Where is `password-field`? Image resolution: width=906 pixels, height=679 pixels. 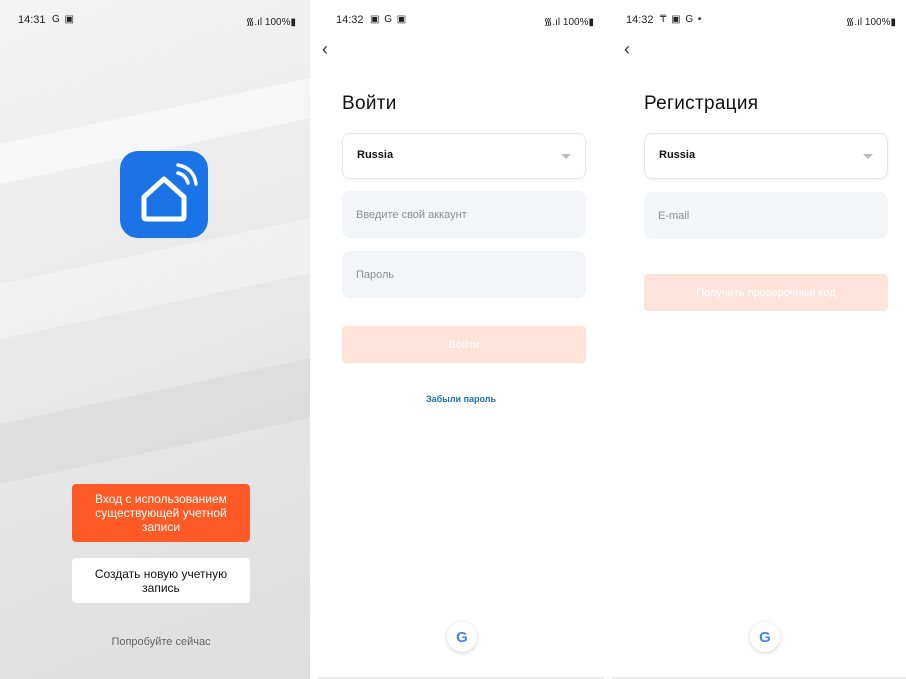 password-field is located at coordinates (464, 274).